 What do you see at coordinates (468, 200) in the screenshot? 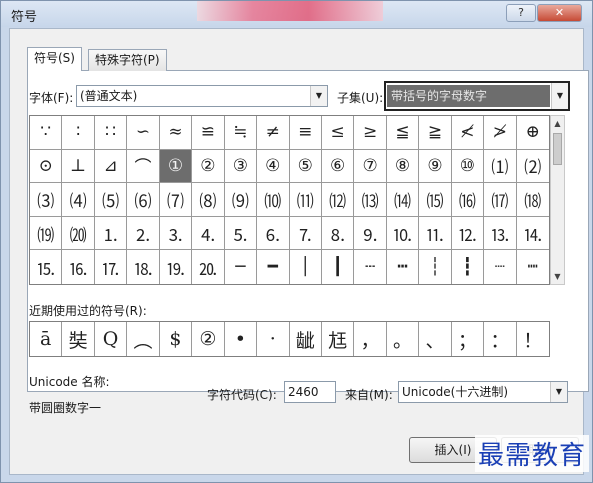
I see `symbol-cell: ⒃` at bounding box center [468, 200].